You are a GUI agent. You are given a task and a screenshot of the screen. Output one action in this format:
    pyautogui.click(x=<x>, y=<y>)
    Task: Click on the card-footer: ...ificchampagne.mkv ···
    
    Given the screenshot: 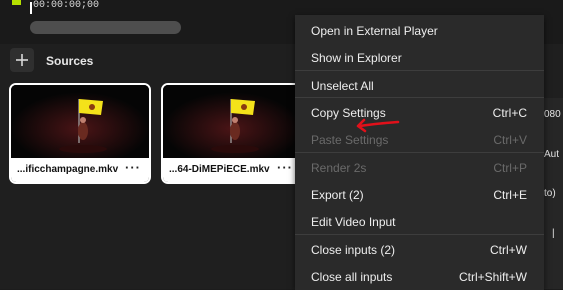 What is the action you would take?
    pyautogui.click(x=80, y=170)
    